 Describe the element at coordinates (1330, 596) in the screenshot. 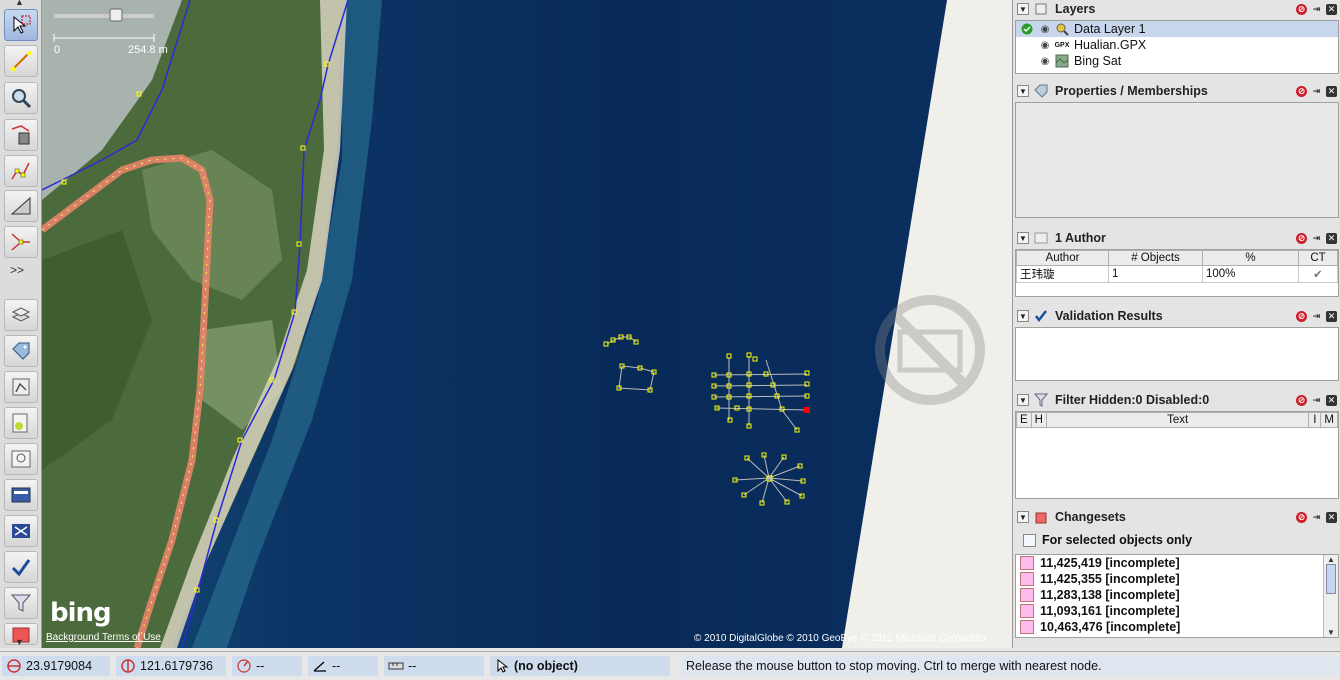

I see `changeset-scrollbar: ▲ ▼` at that location.